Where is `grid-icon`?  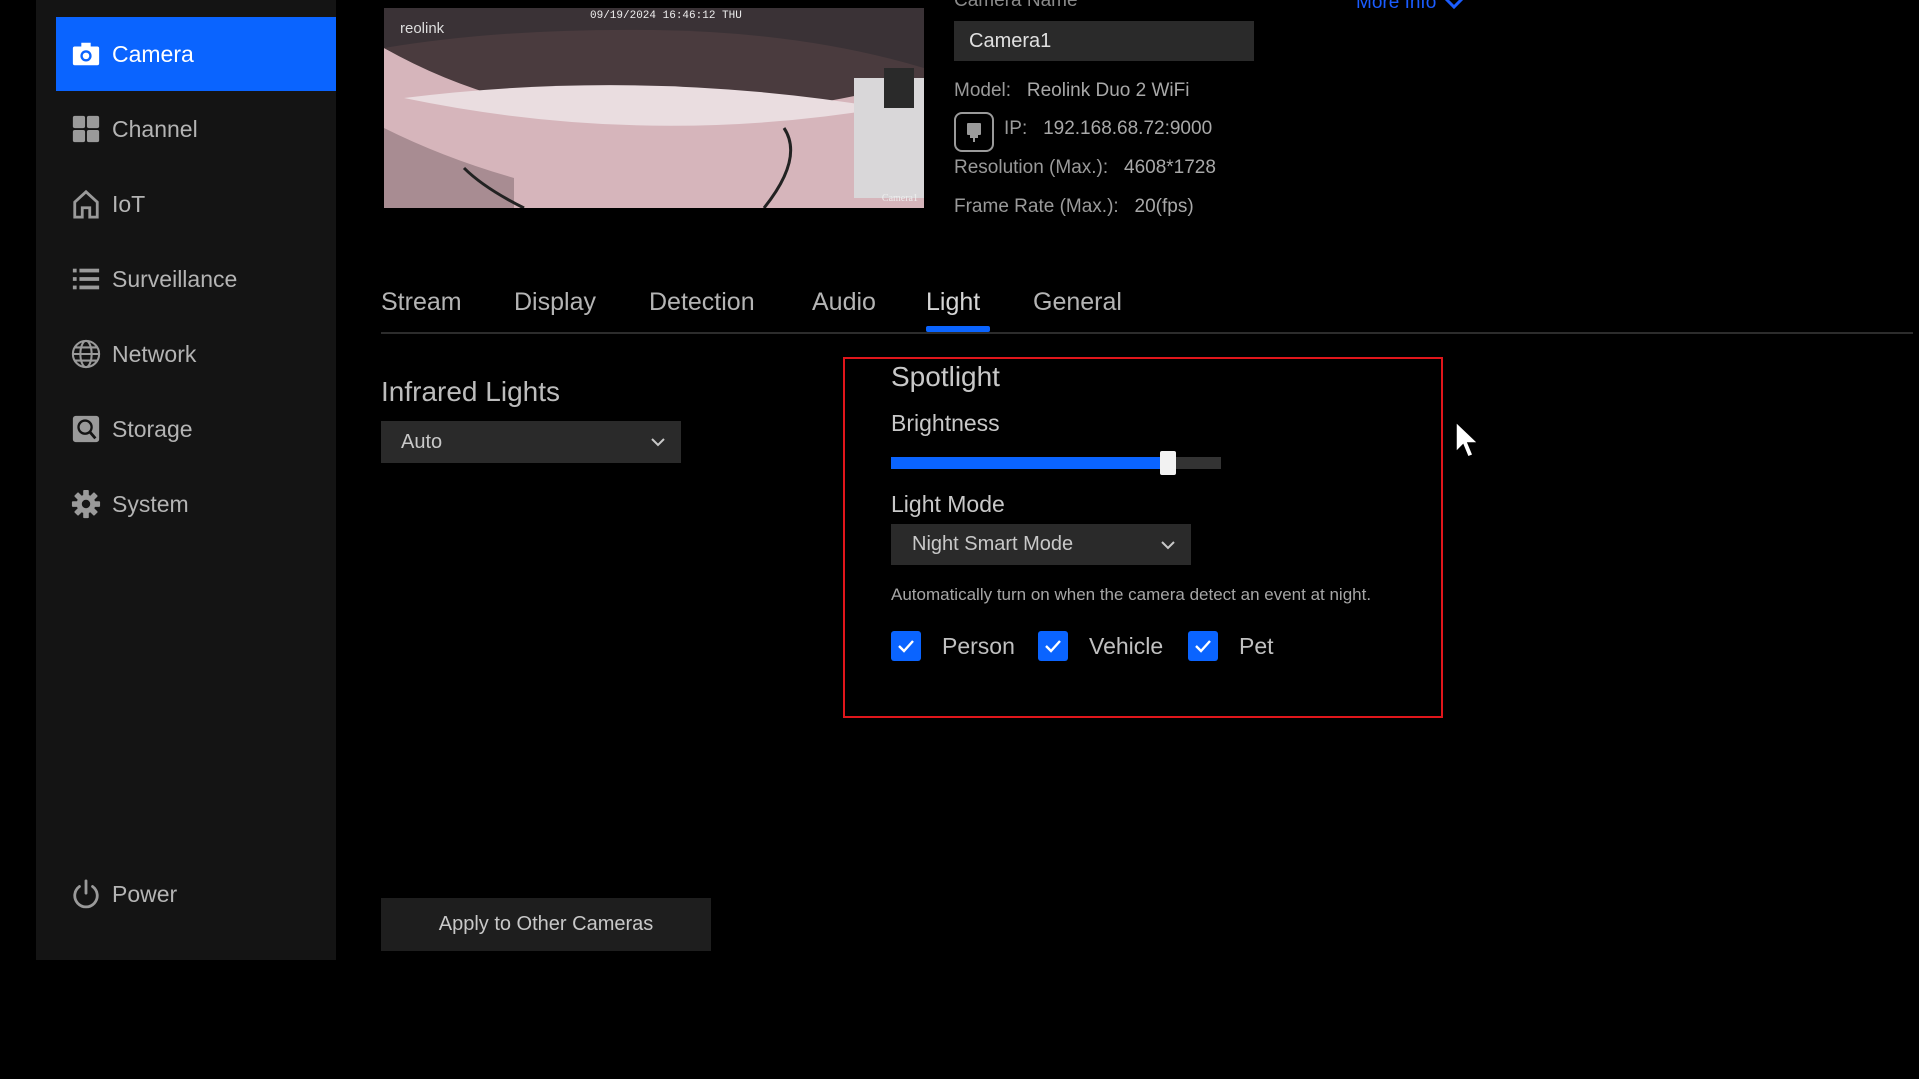 grid-icon is located at coordinates (86, 129).